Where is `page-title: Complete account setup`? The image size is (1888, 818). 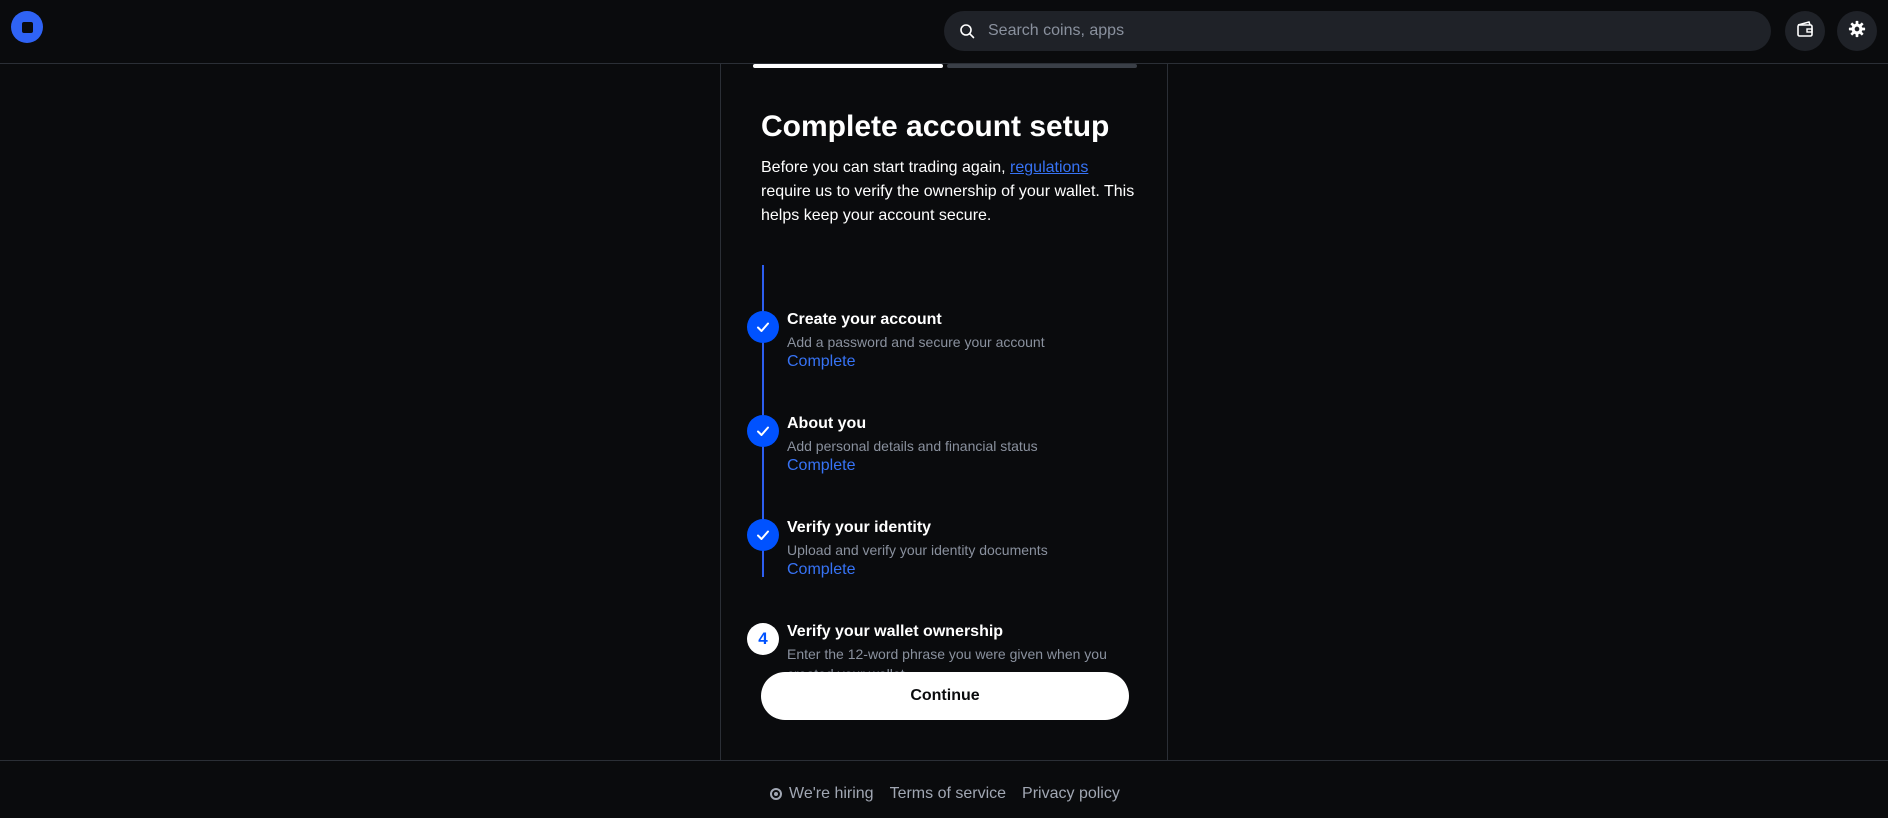
page-title: Complete account setup is located at coordinates (935, 126).